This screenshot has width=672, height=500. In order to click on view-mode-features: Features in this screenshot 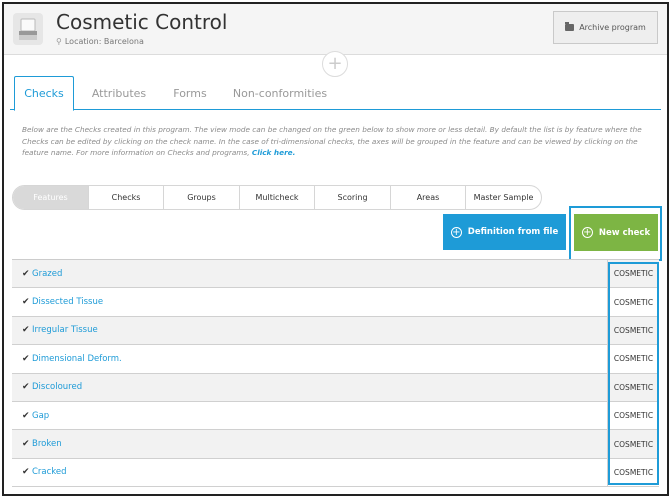, I will do `click(51, 197)`.